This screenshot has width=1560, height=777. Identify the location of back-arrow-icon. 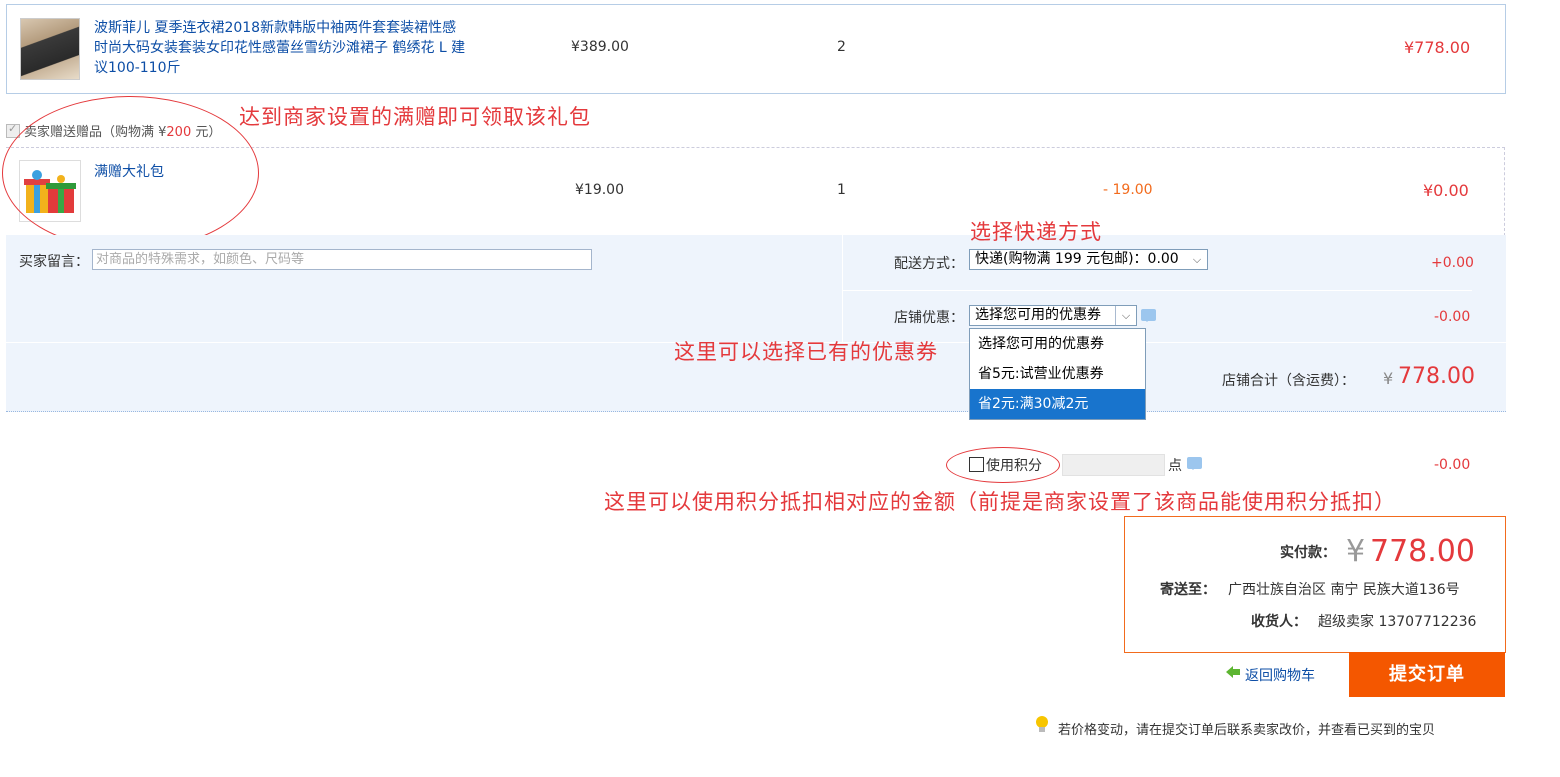
(1233, 674).